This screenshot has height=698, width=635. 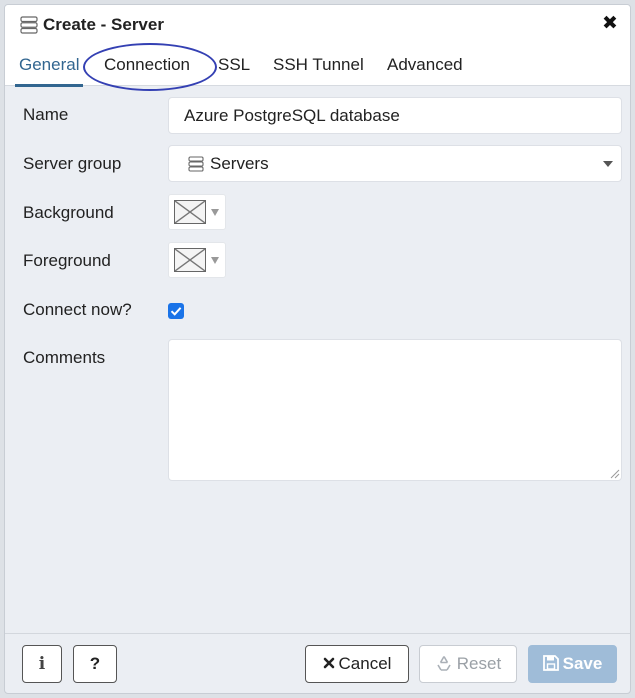 What do you see at coordinates (365, 663) in the screenshot?
I see `cancel-label: Cancel` at bounding box center [365, 663].